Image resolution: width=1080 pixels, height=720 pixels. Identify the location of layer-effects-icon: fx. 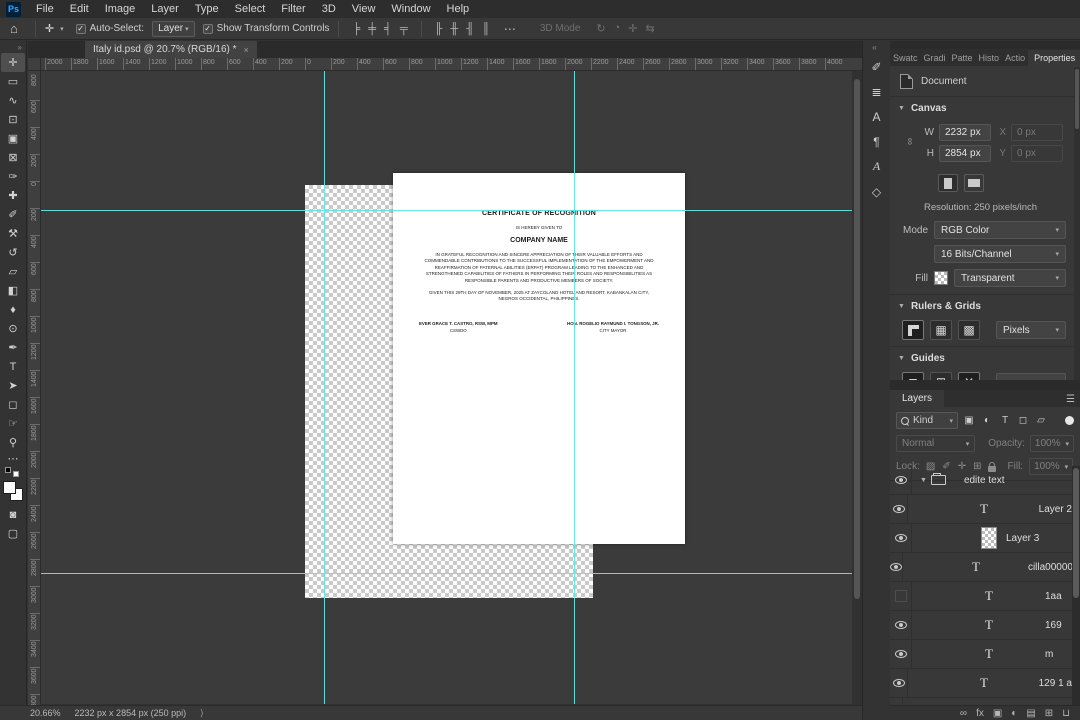
(980, 713).